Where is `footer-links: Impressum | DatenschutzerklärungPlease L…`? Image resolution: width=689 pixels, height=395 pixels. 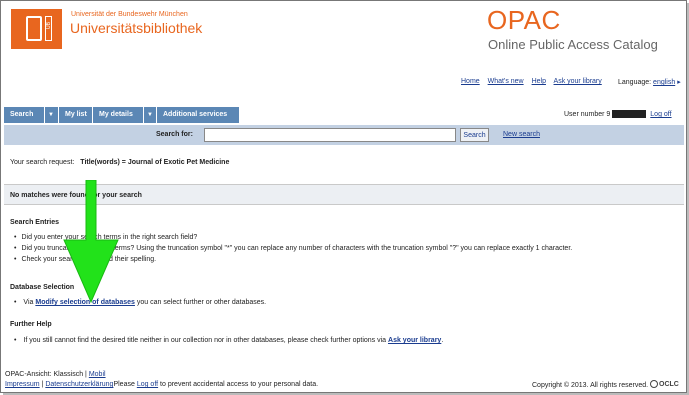 footer-links: Impressum | DatenschutzerklärungPlease L… is located at coordinates (161, 384).